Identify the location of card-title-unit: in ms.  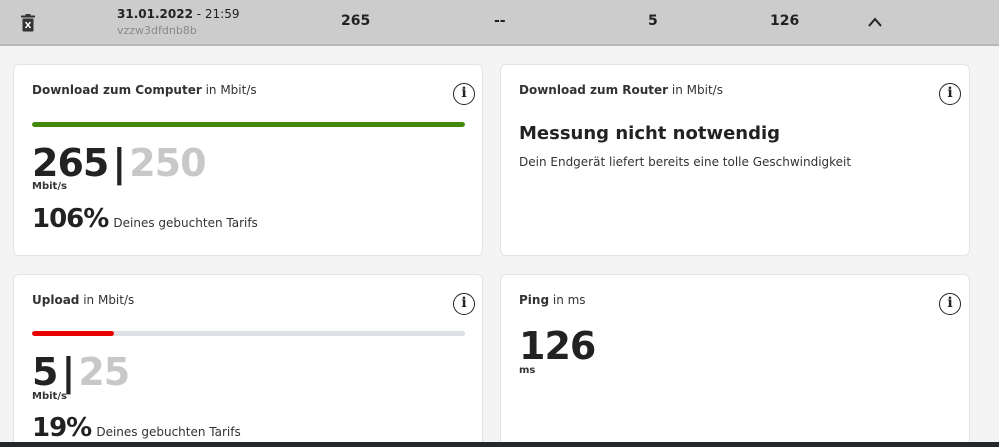
(567, 300).